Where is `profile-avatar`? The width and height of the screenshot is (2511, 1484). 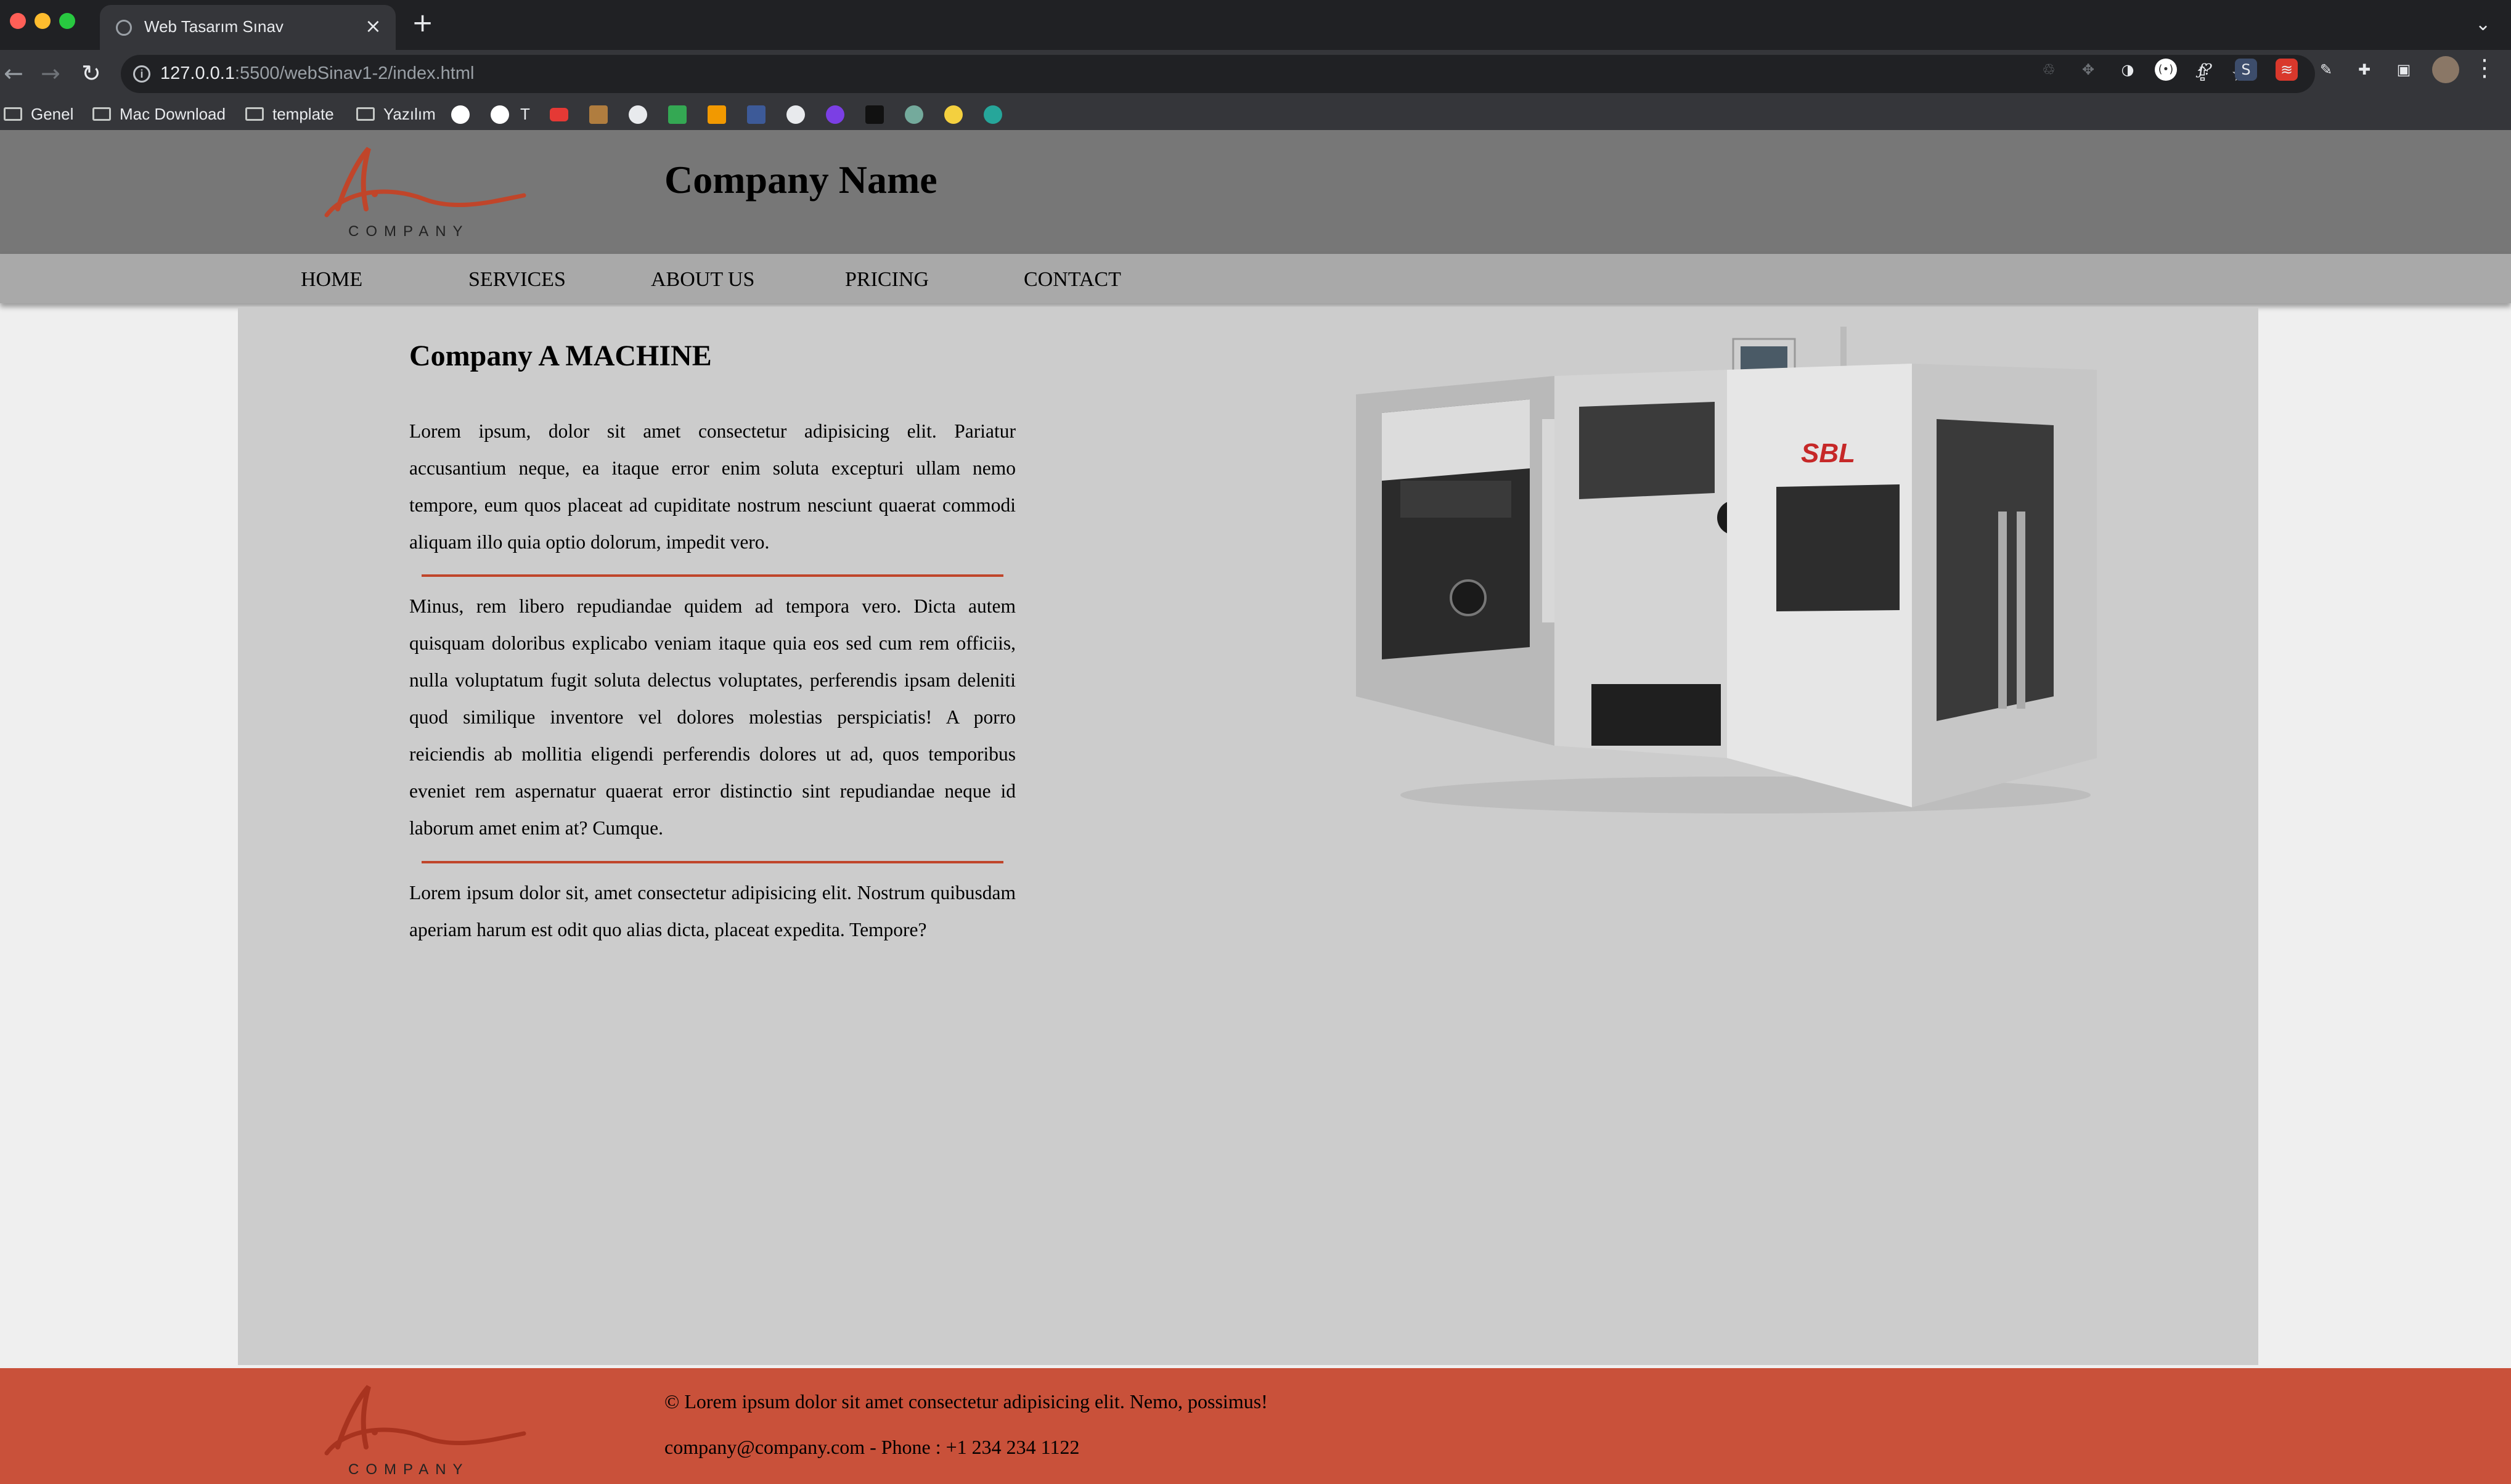 profile-avatar is located at coordinates (2445, 69).